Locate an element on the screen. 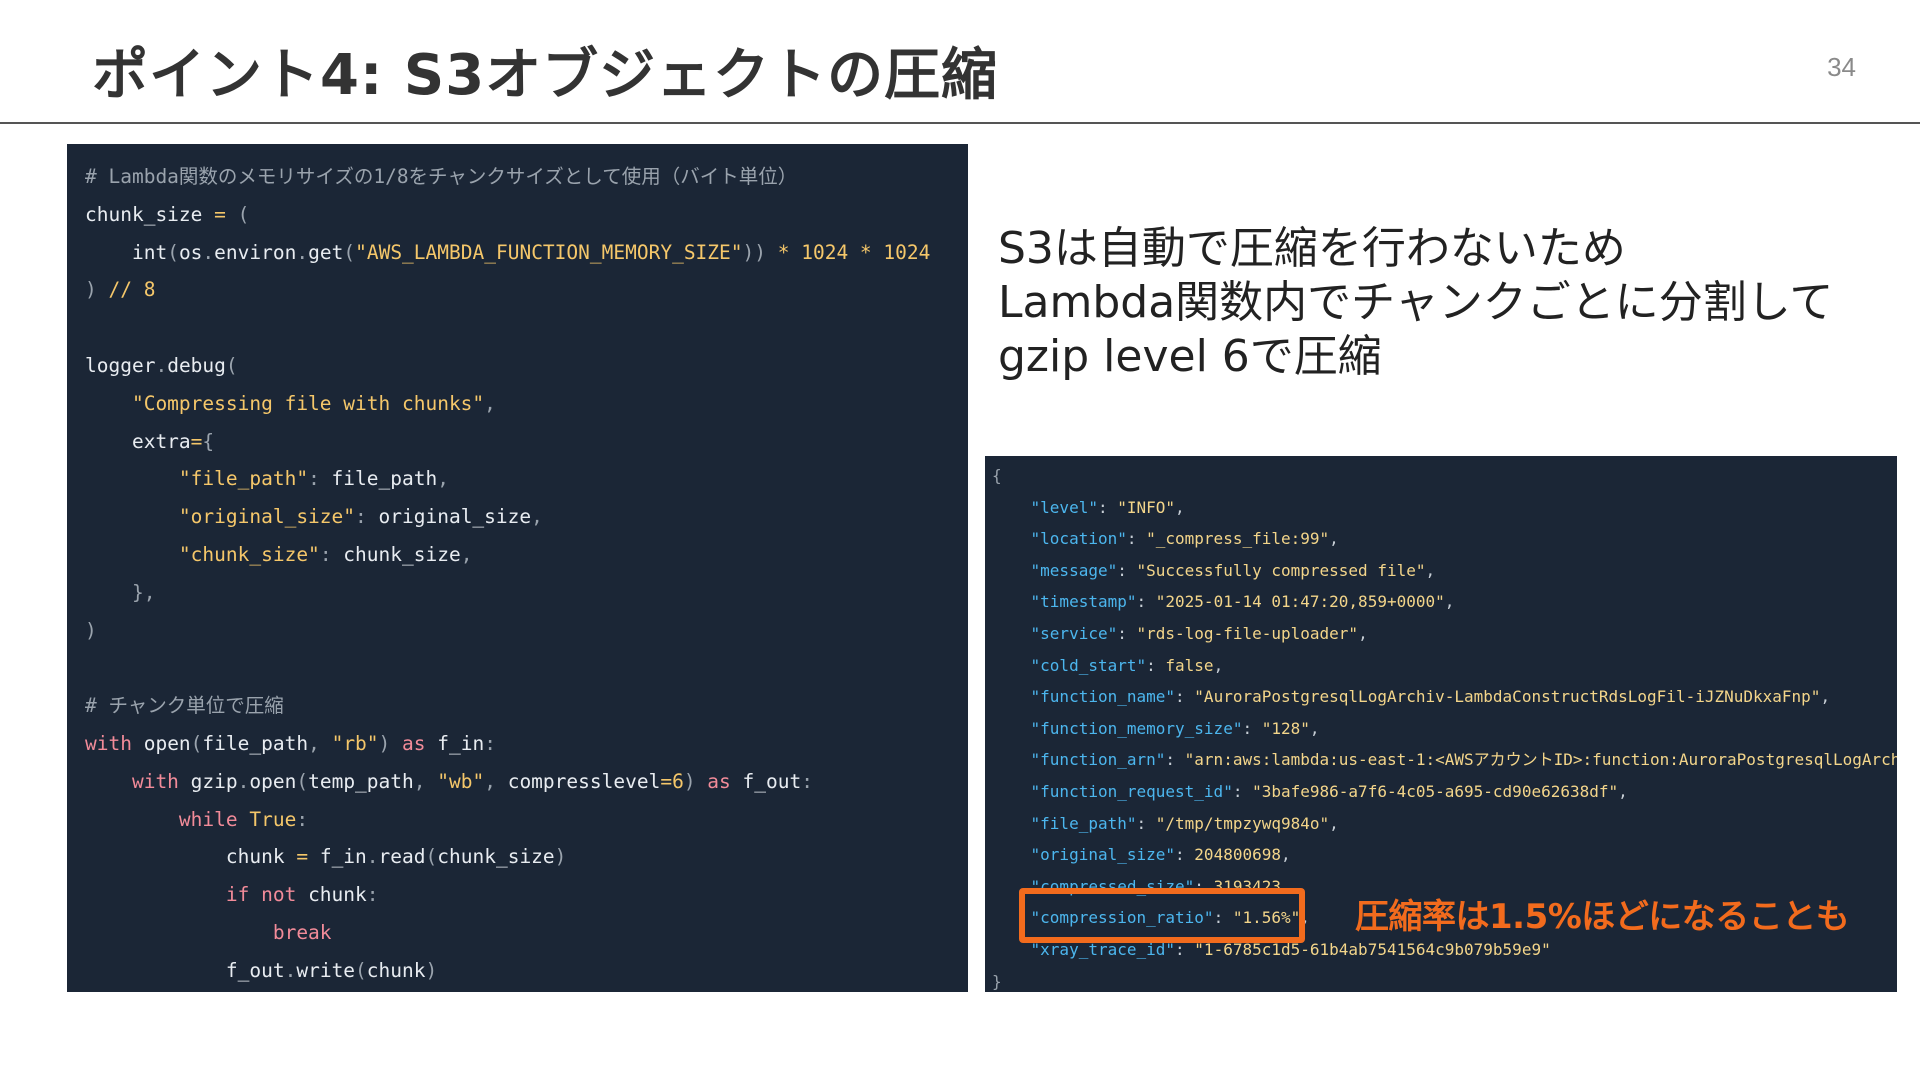 The image size is (1920, 1080). log-value: "rds-log-file-uploader" is located at coordinates (1247, 633).